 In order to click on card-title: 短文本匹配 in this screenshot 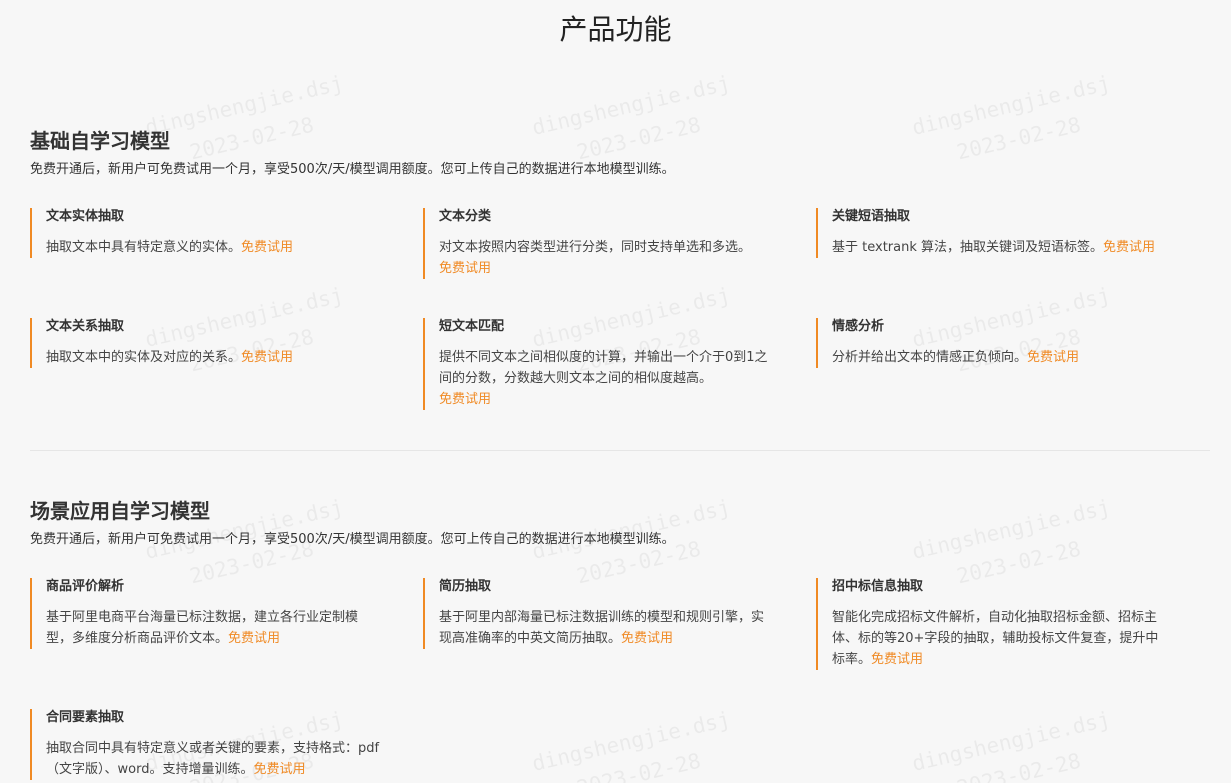, I will do `click(472, 326)`.